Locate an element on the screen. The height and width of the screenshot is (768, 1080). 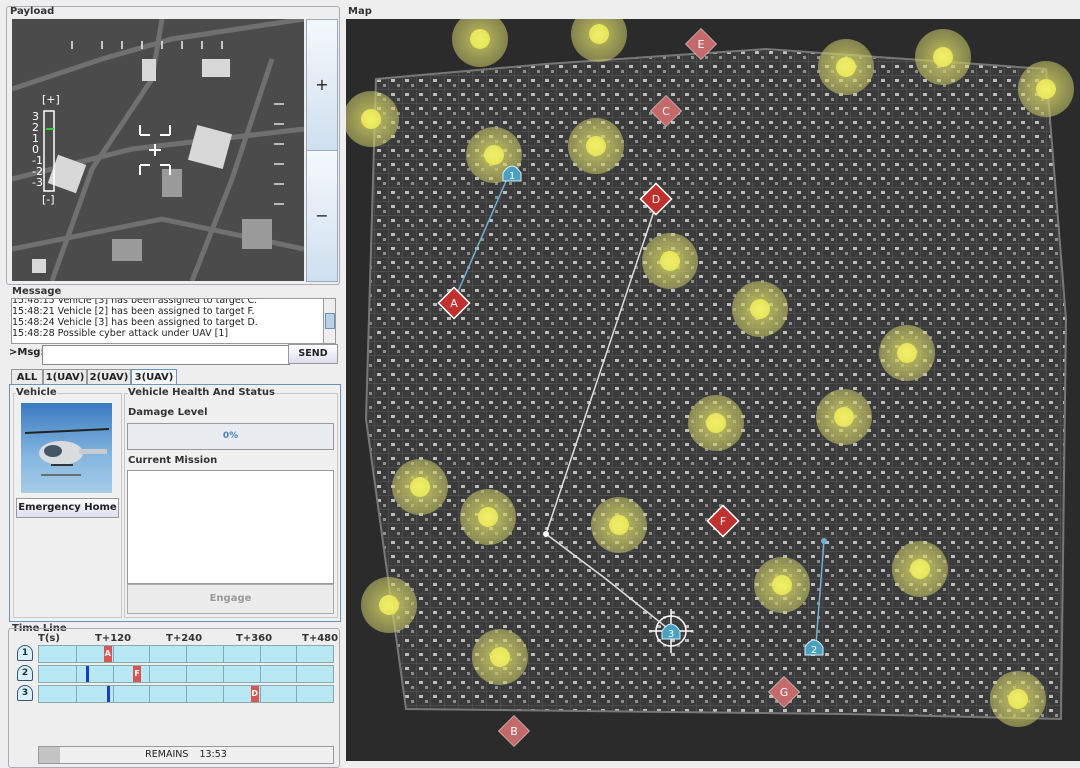
send-button: SEND is located at coordinates (313, 354).